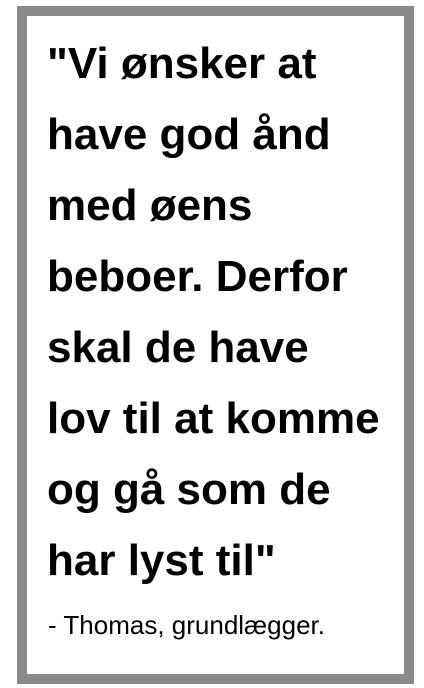 The height and width of the screenshot is (688, 424). What do you see at coordinates (213, 418) in the screenshot?
I see `quote-line-6: lov til at komme` at bounding box center [213, 418].